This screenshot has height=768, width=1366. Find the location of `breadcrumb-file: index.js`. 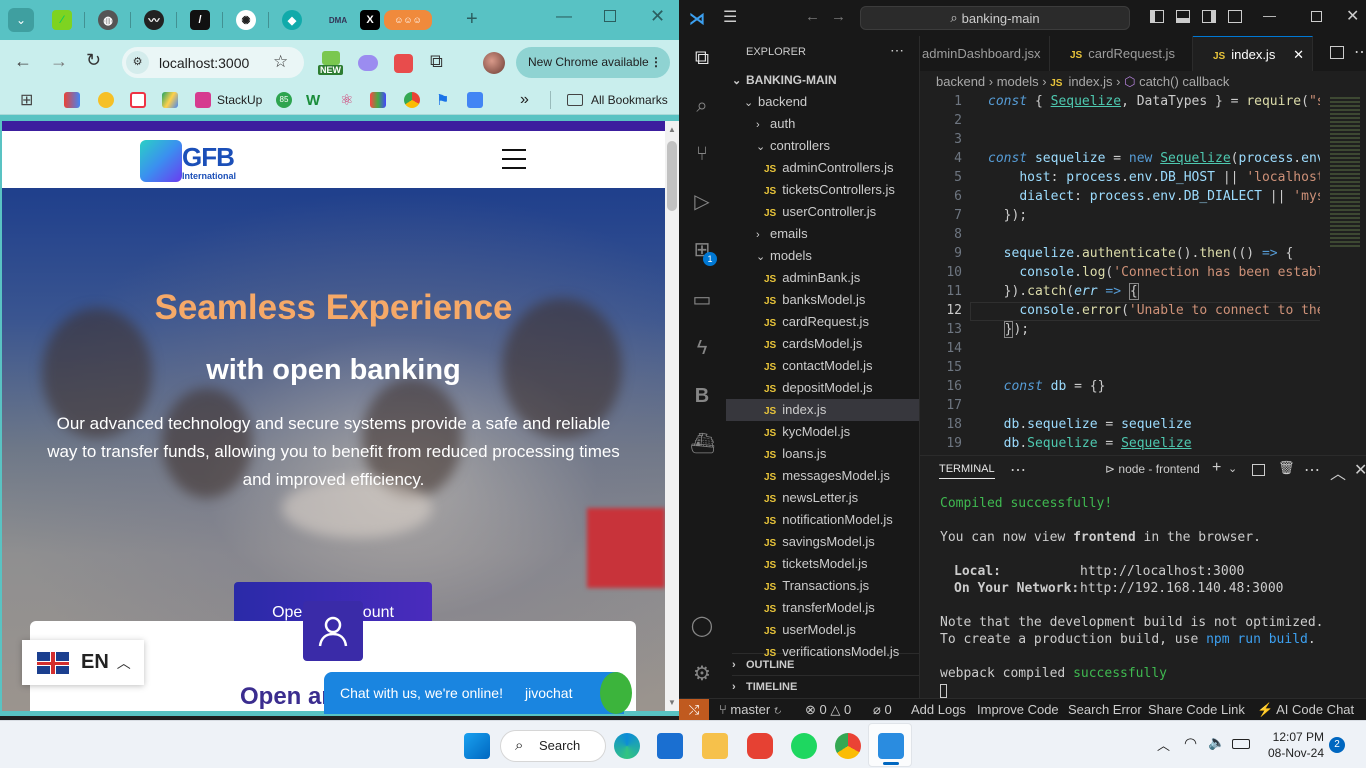

breadcrumb-file: index.js is located at coordinates (1090, 81).